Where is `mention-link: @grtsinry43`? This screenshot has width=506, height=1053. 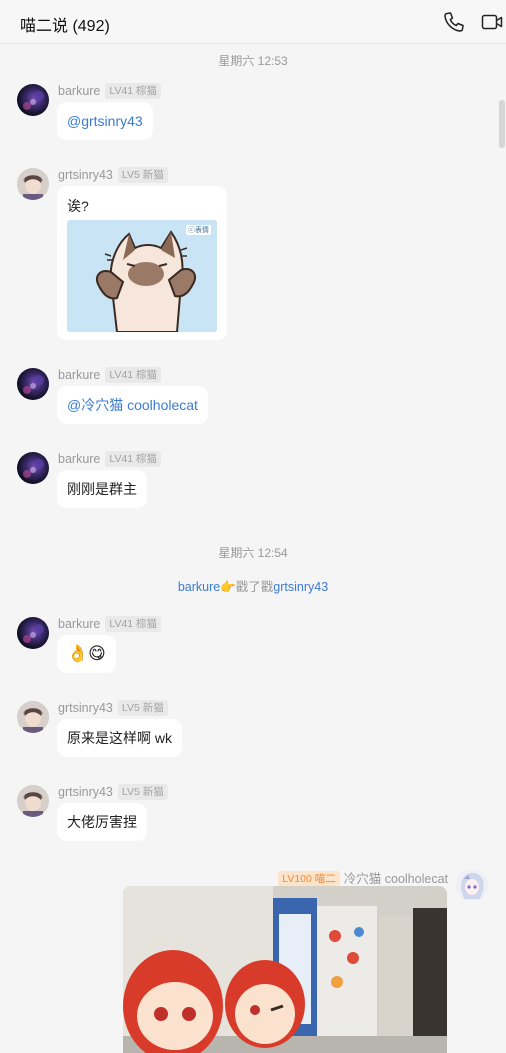 mention-link: @grtsinry43 is located at coordinates (105, 121).